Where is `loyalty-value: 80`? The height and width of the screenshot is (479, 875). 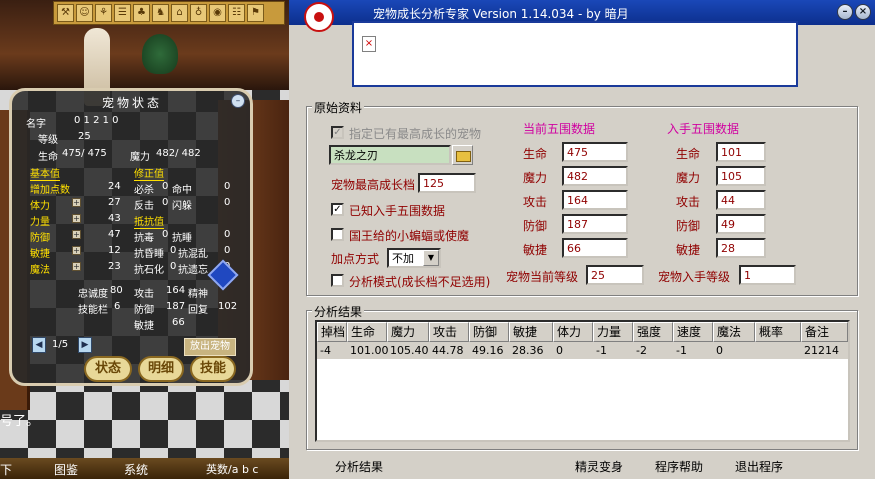 loyalty-value: 80 is located at coordinates (116, 290).